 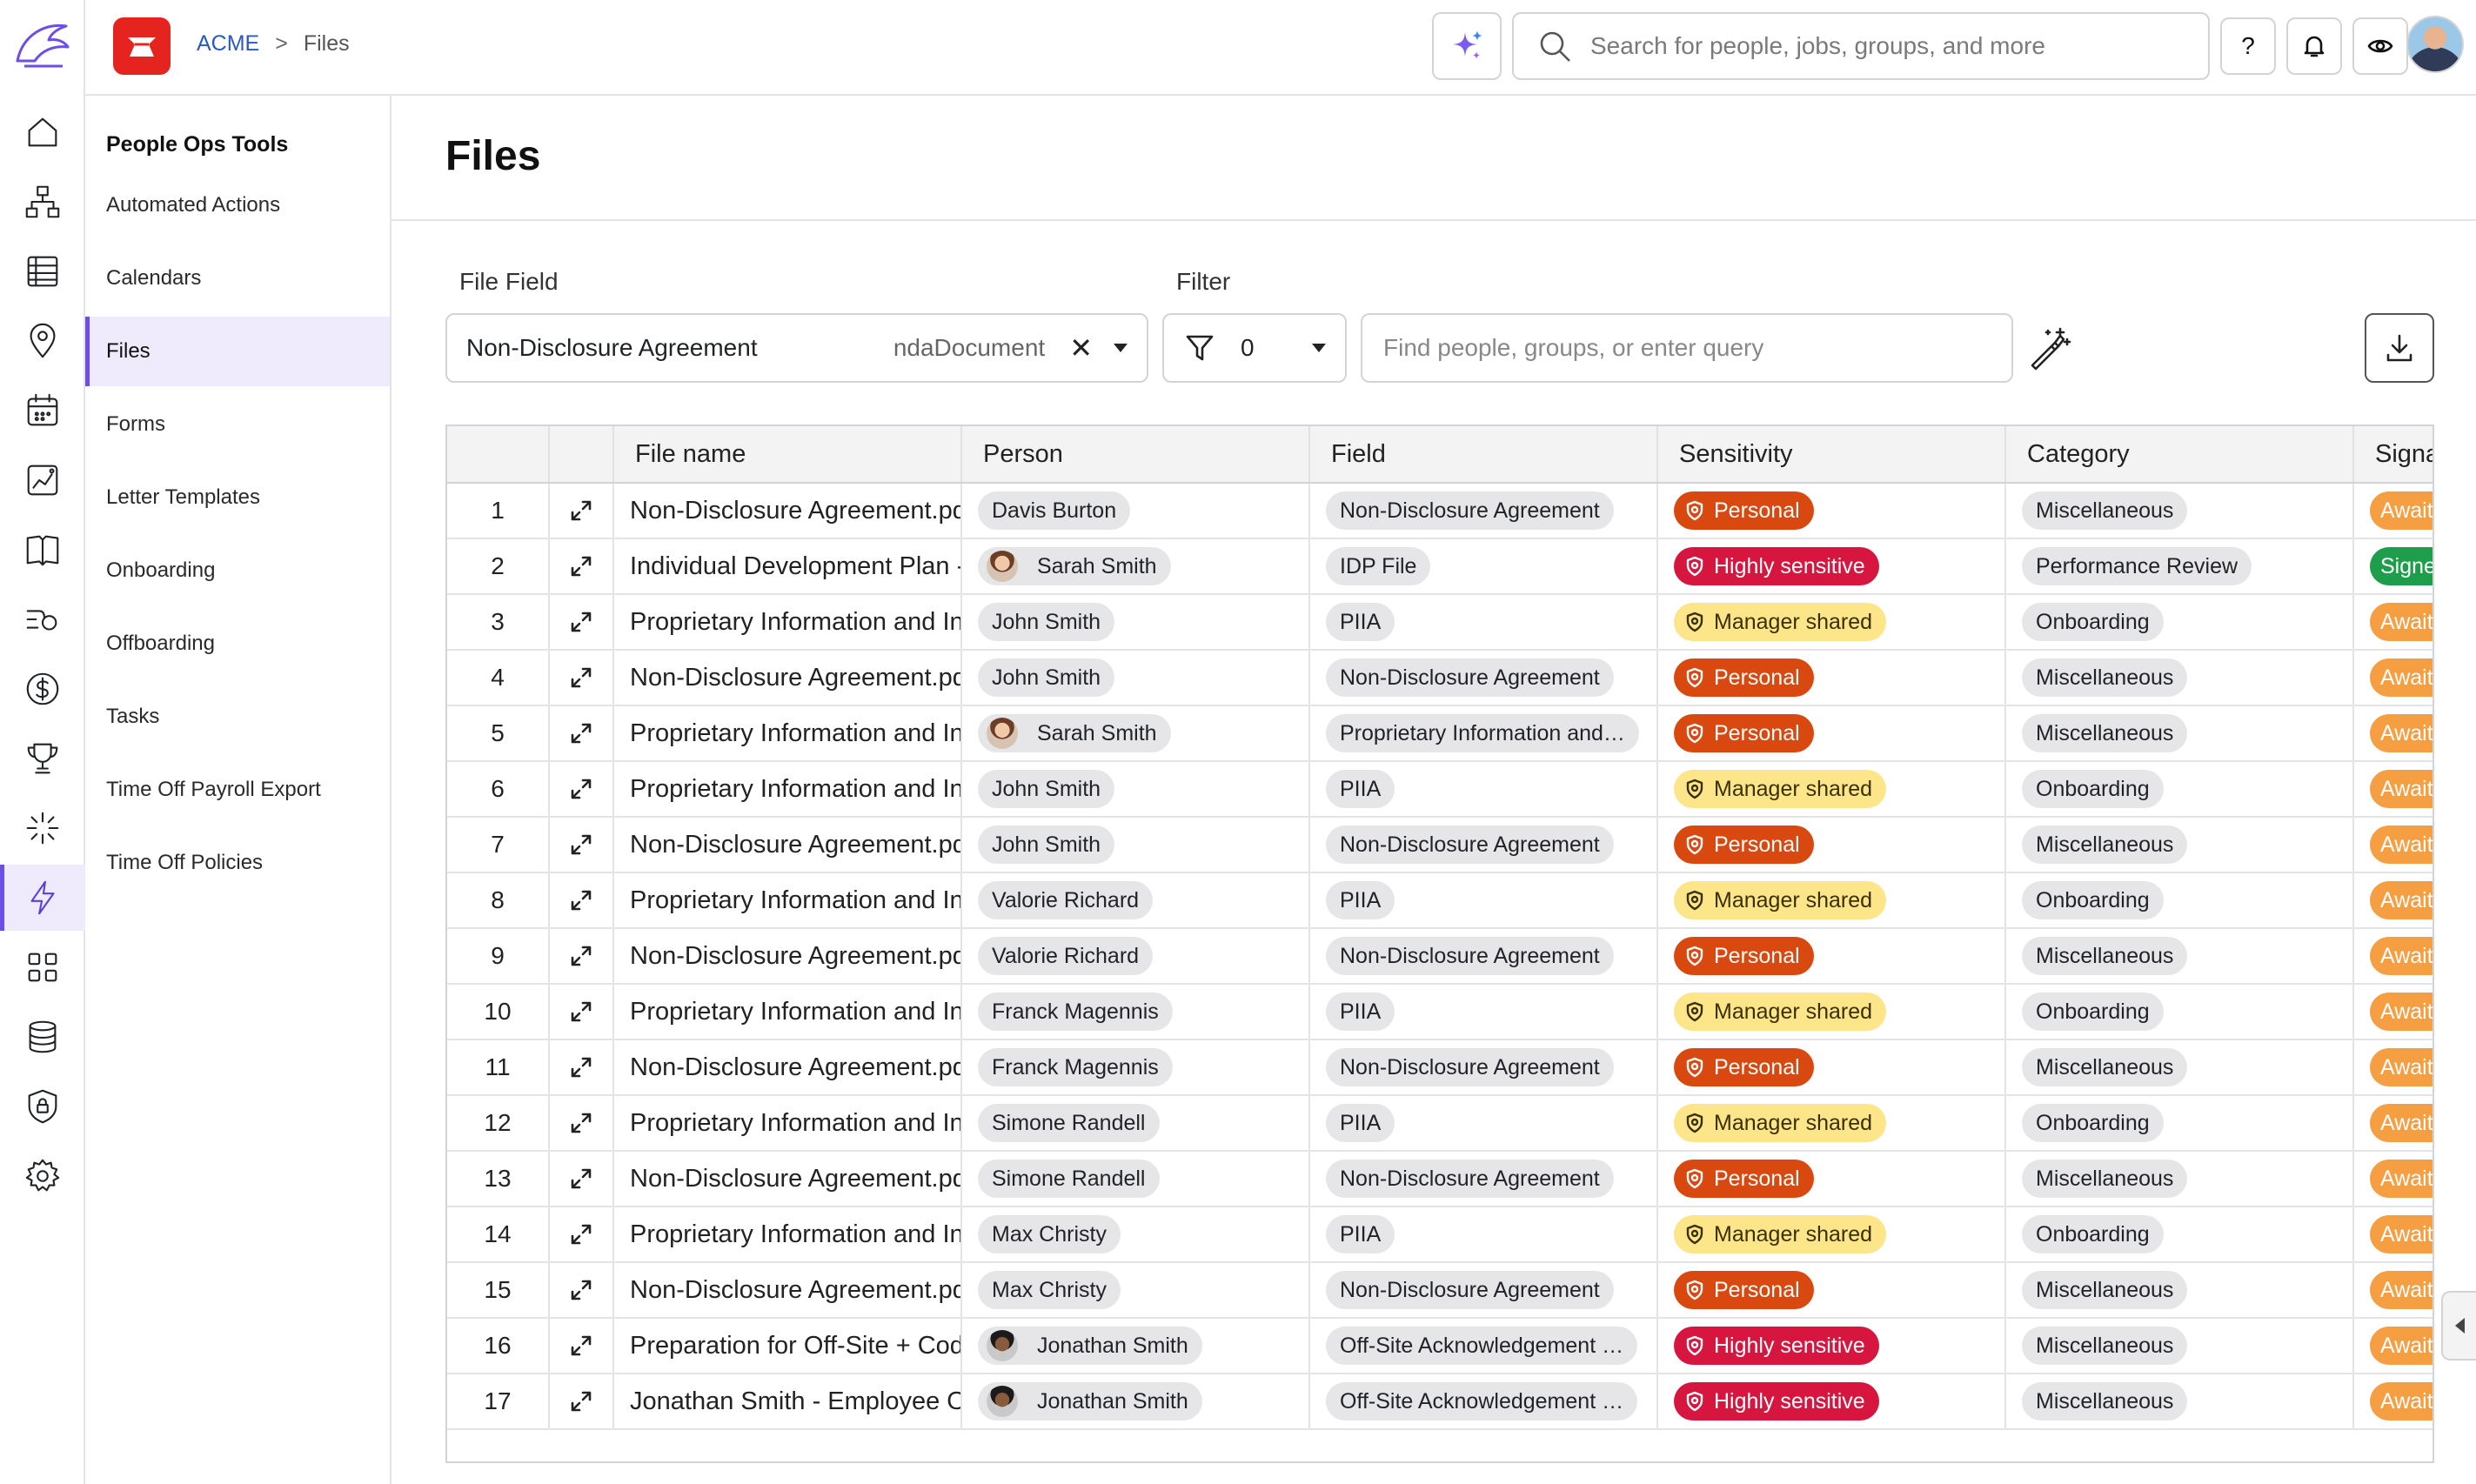 What do you see at coordinates (2180, 454) in the screenshot?
I see `column-header-category: Category` at bounding box center [2180, 454].